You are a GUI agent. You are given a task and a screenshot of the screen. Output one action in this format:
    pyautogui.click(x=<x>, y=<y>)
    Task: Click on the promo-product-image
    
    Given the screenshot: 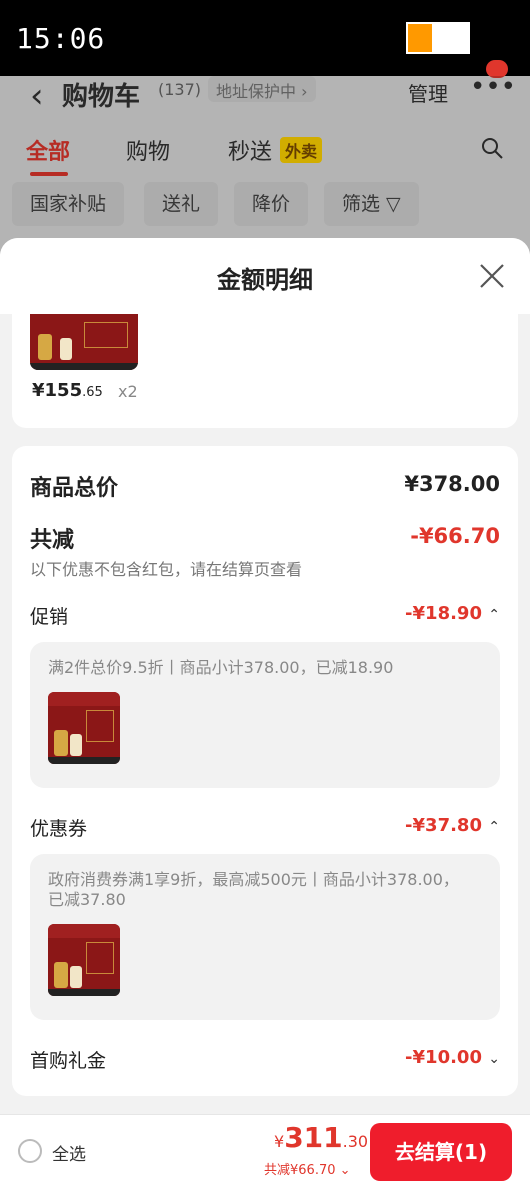 What is the action you would take?
    pyautogui.click(x=84, y=728)
    